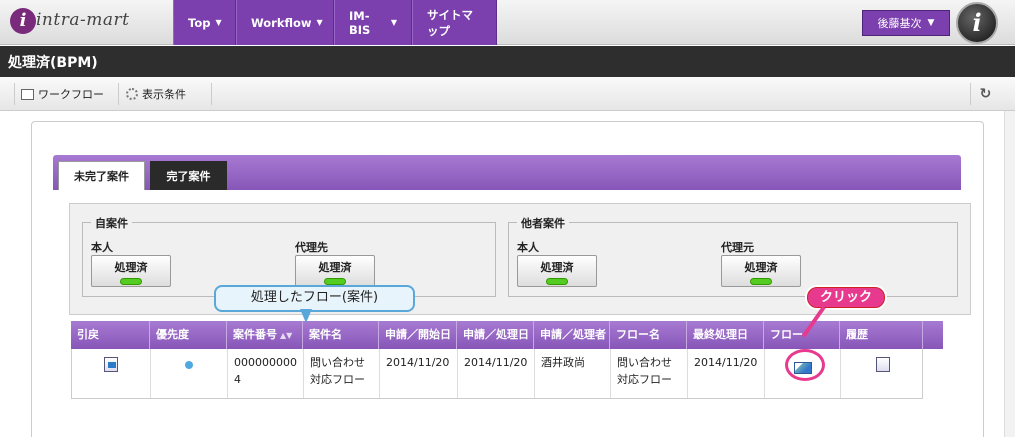 The height and width of the screenshot is (437, 1015). What do you see at coordinates (23, 21) in the screenshot?
I see `logo-mark: i` at bounding box center [23, 21].